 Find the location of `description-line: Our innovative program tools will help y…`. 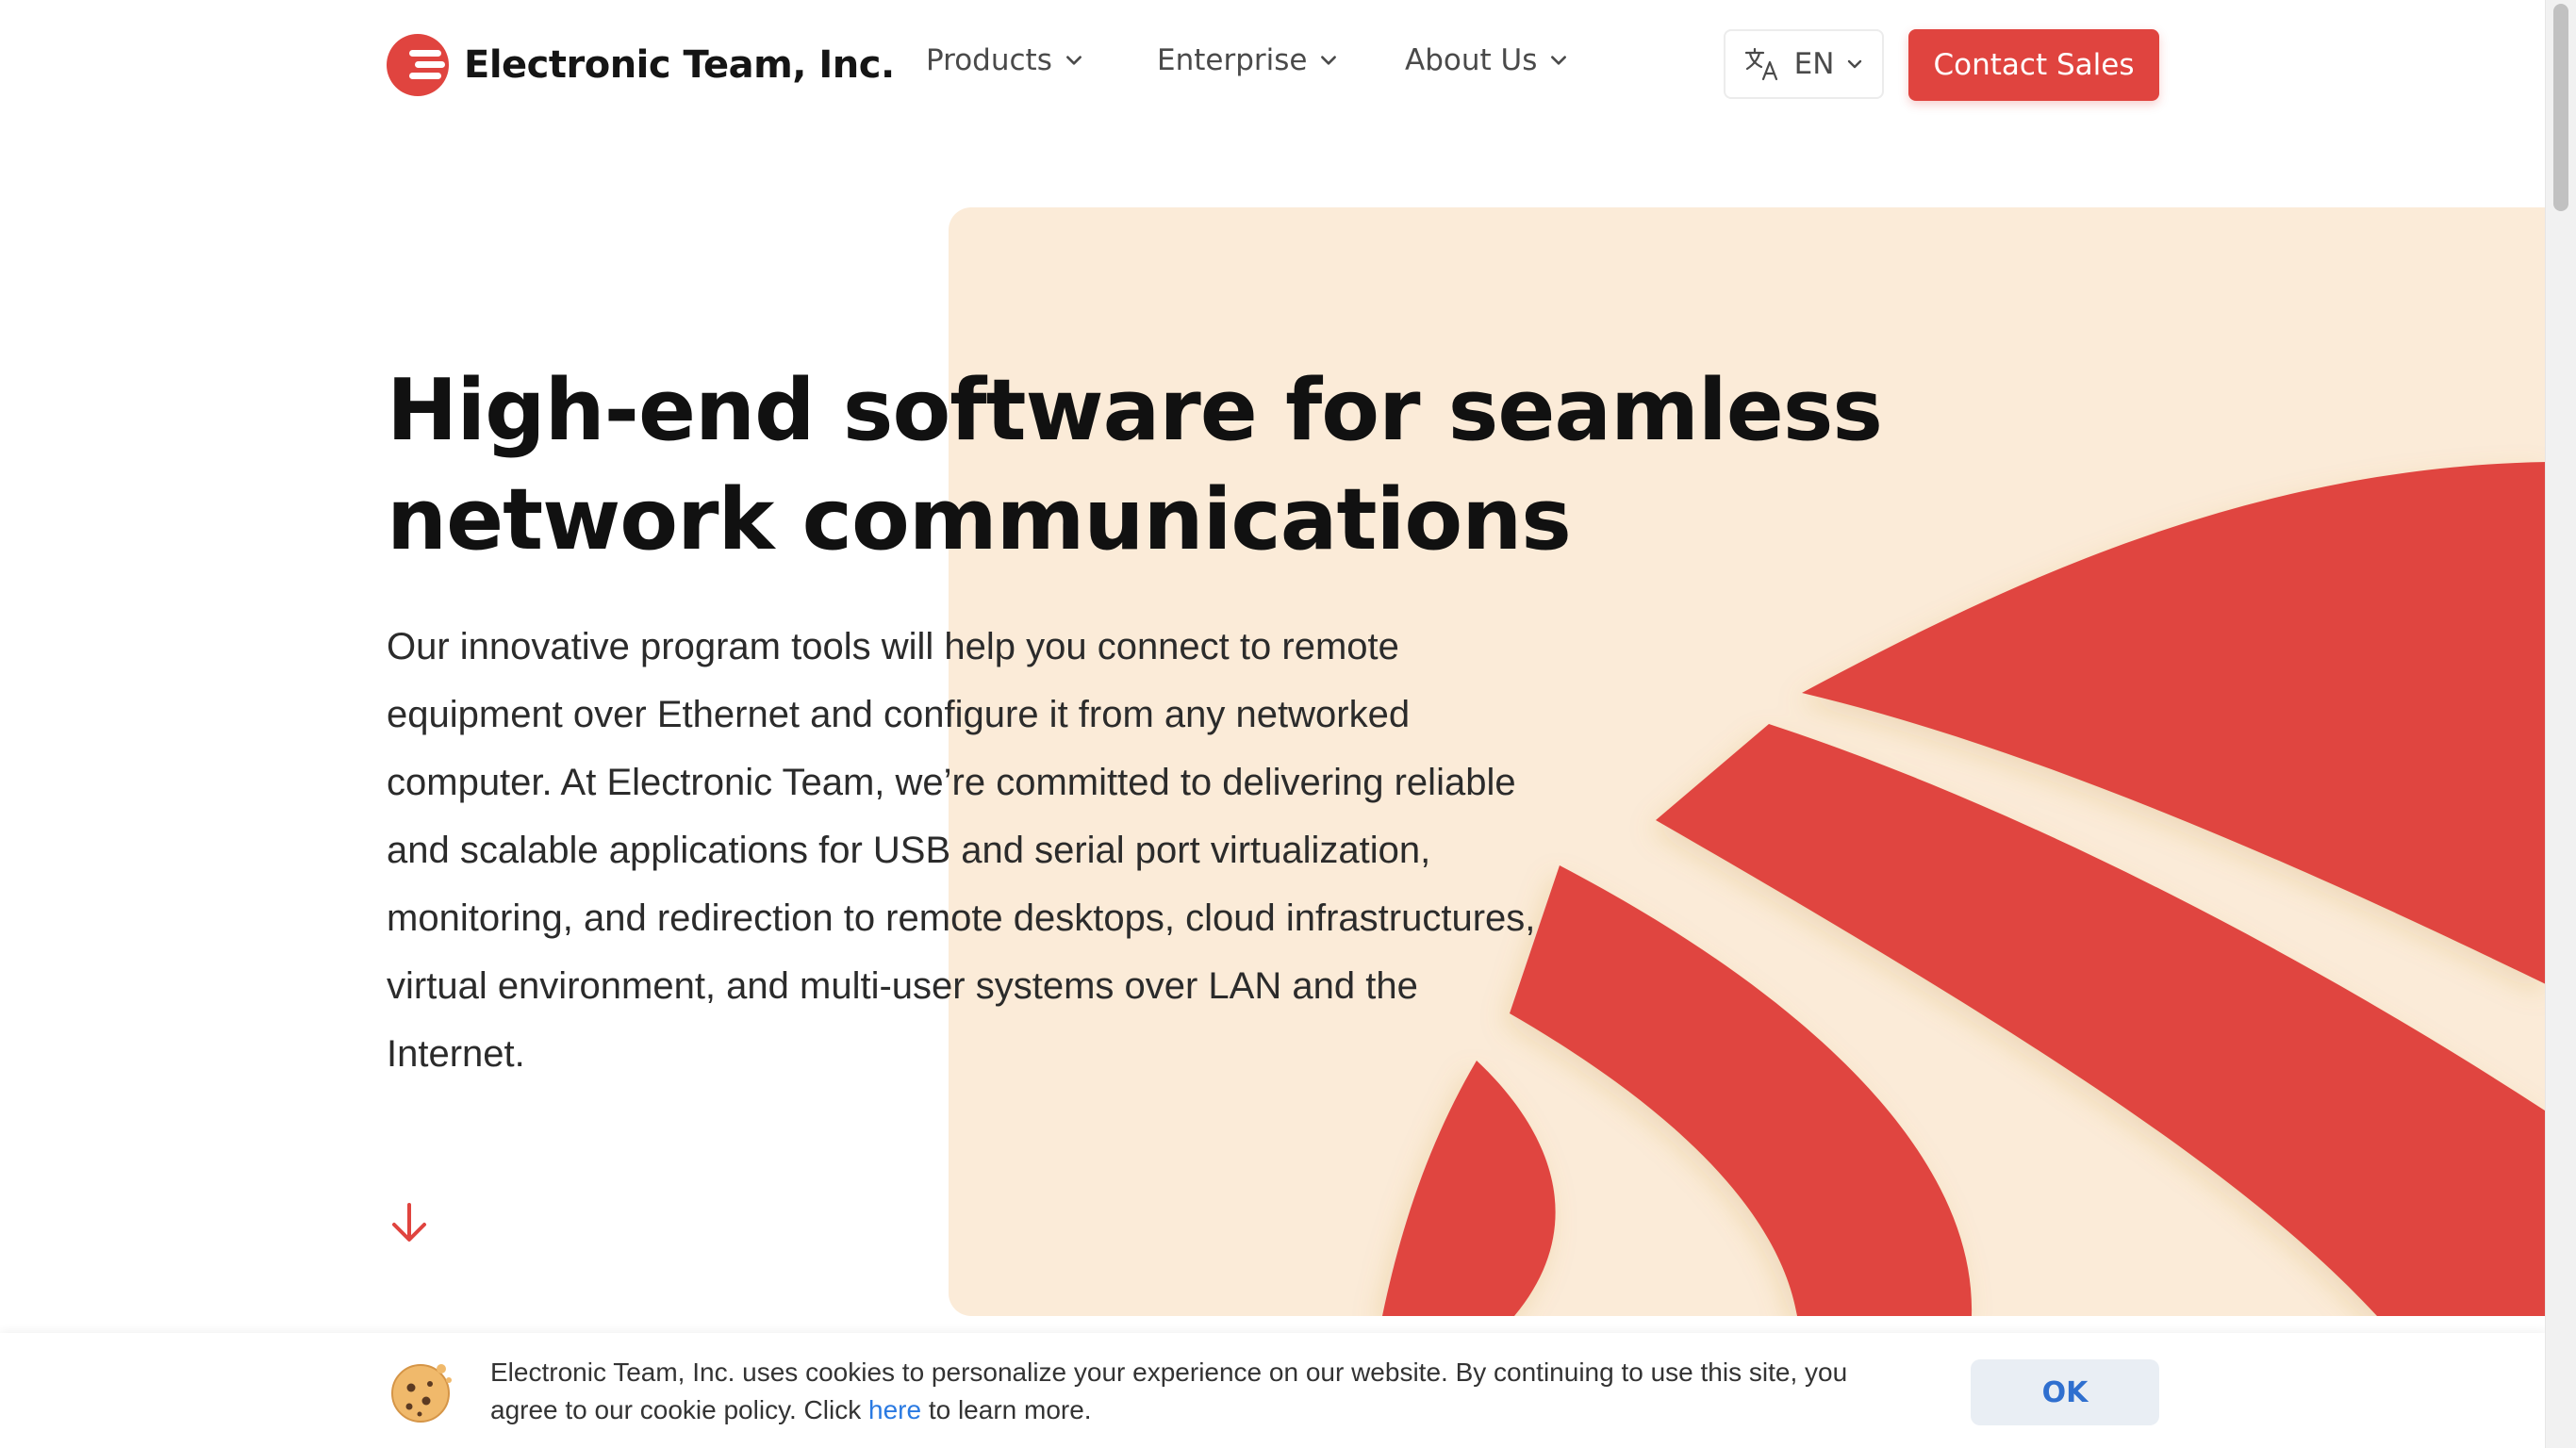

description-line: Our innovative program tools will help y… is located at coordinates (893, 646).